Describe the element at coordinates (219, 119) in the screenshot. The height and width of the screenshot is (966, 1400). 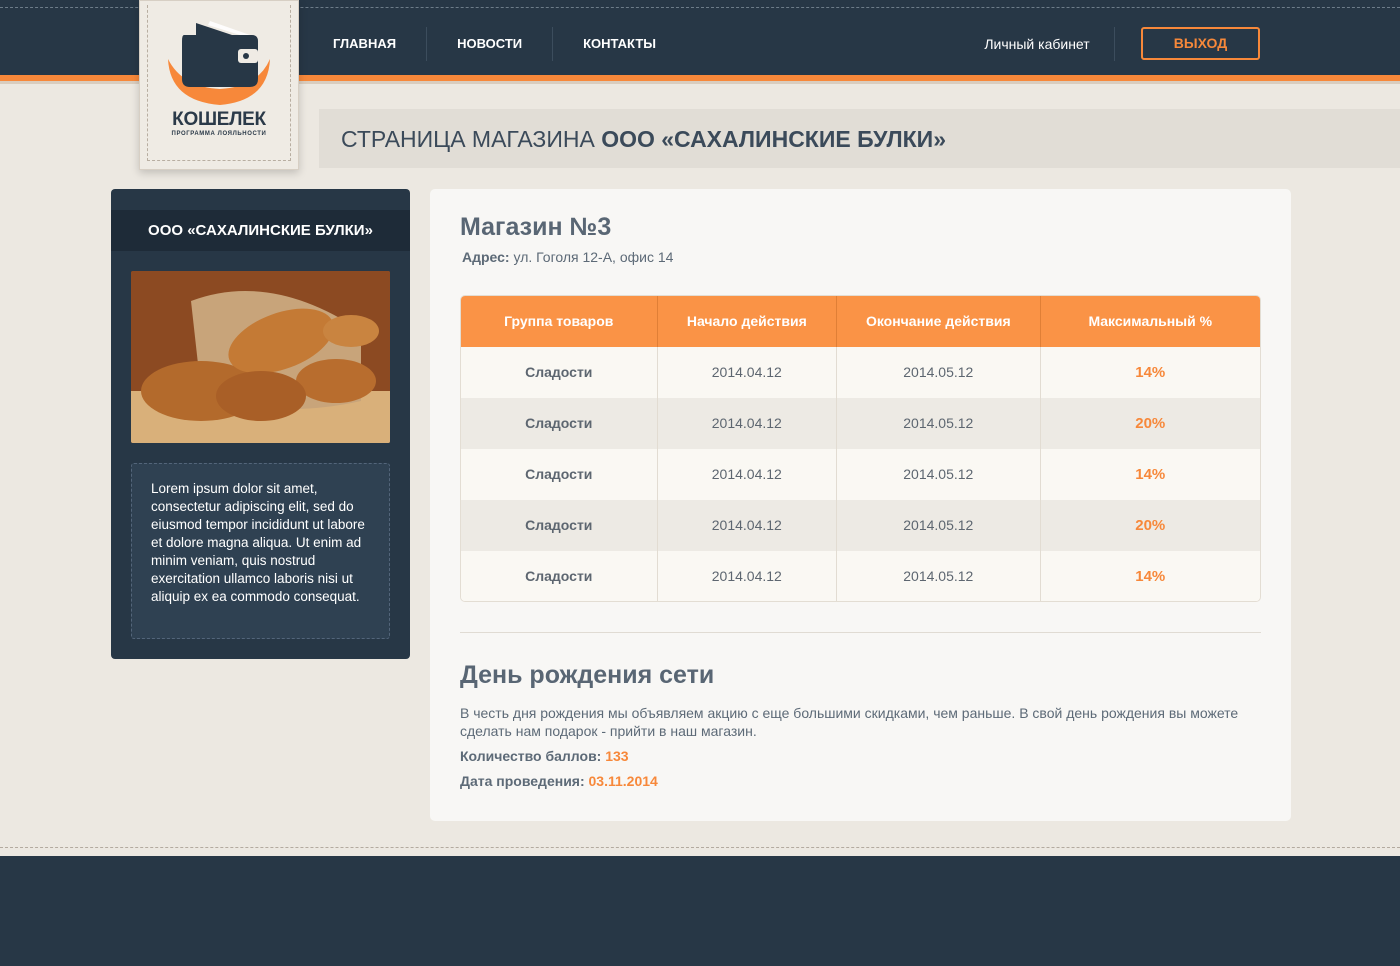
I see `logo-name: КОШЕЛЕК` at that location.